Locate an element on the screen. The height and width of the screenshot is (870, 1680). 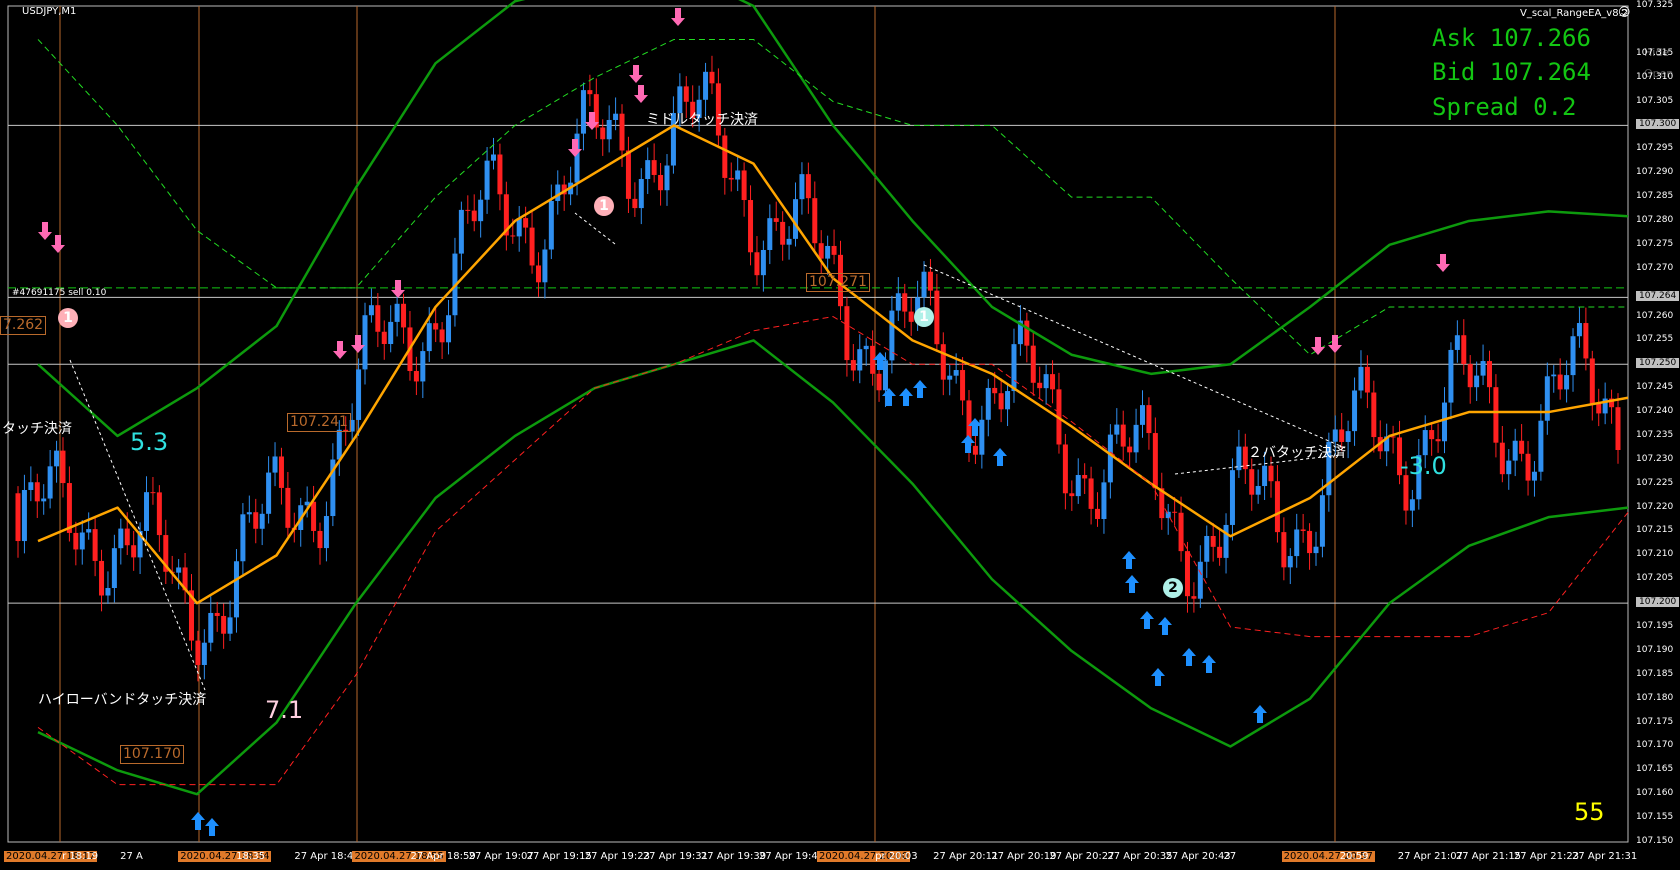
price-tick-label: 107.275 is located at coordinates (1655, 243).